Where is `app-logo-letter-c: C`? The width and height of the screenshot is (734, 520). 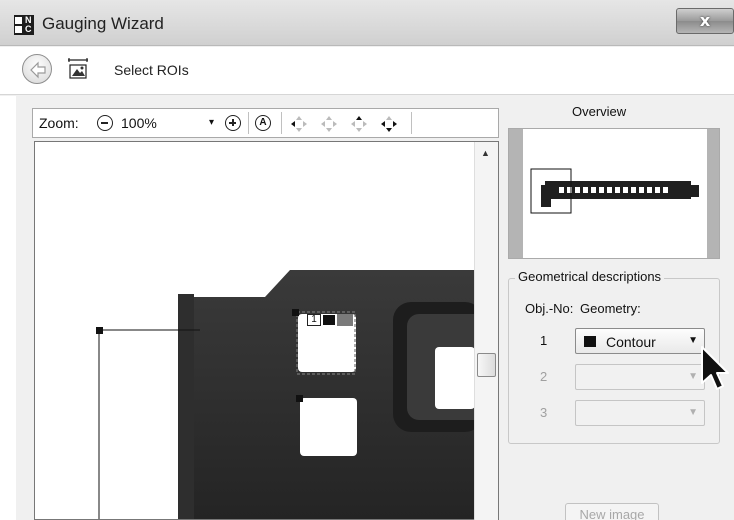 app-logo-letter-c: C is located at coordinates (28, 29).